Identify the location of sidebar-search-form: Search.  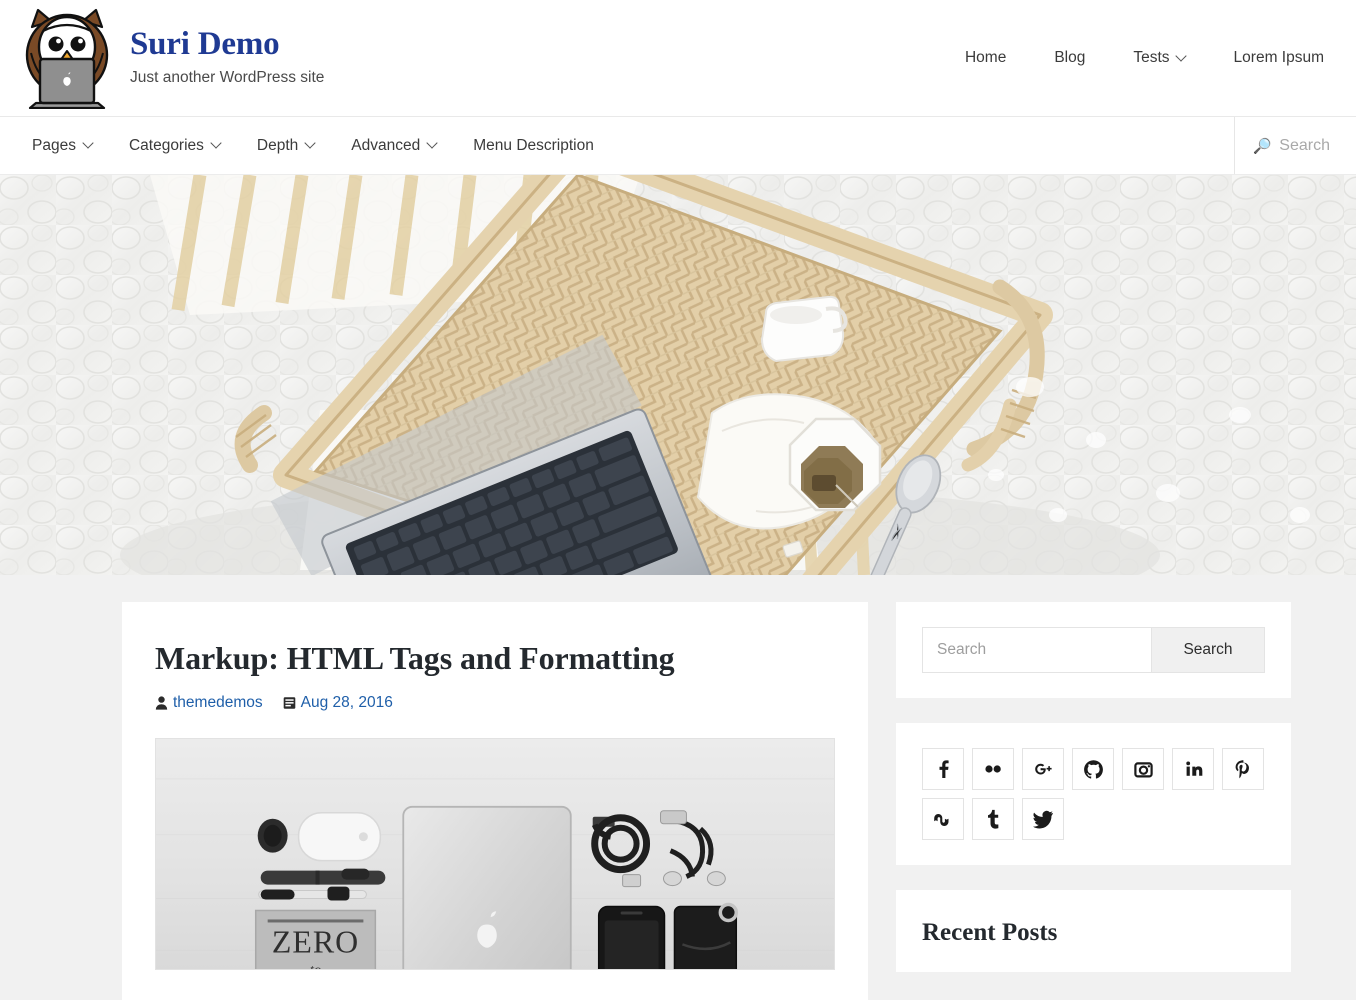
(1093, 650).